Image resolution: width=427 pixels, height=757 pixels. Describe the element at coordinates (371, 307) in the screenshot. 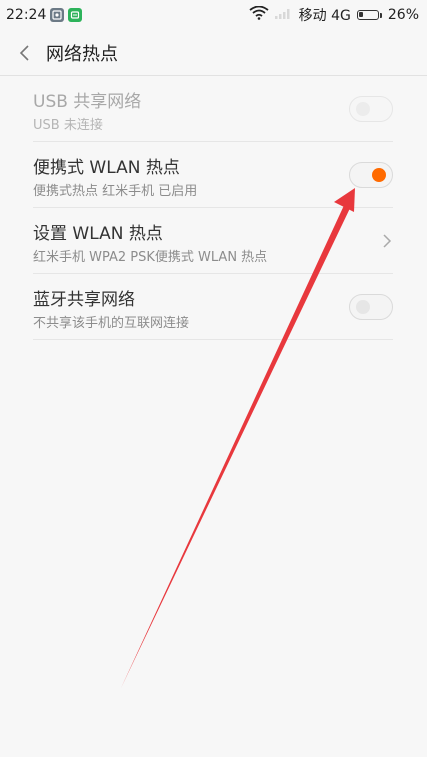

I see `bluetooth-tethering-switch` at that location.